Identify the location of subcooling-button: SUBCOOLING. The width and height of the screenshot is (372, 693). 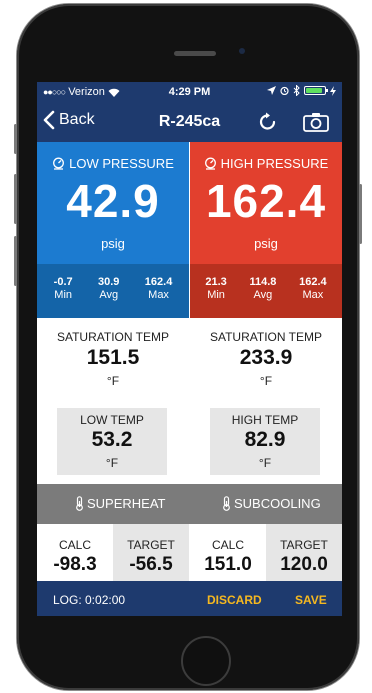
(271, 503).